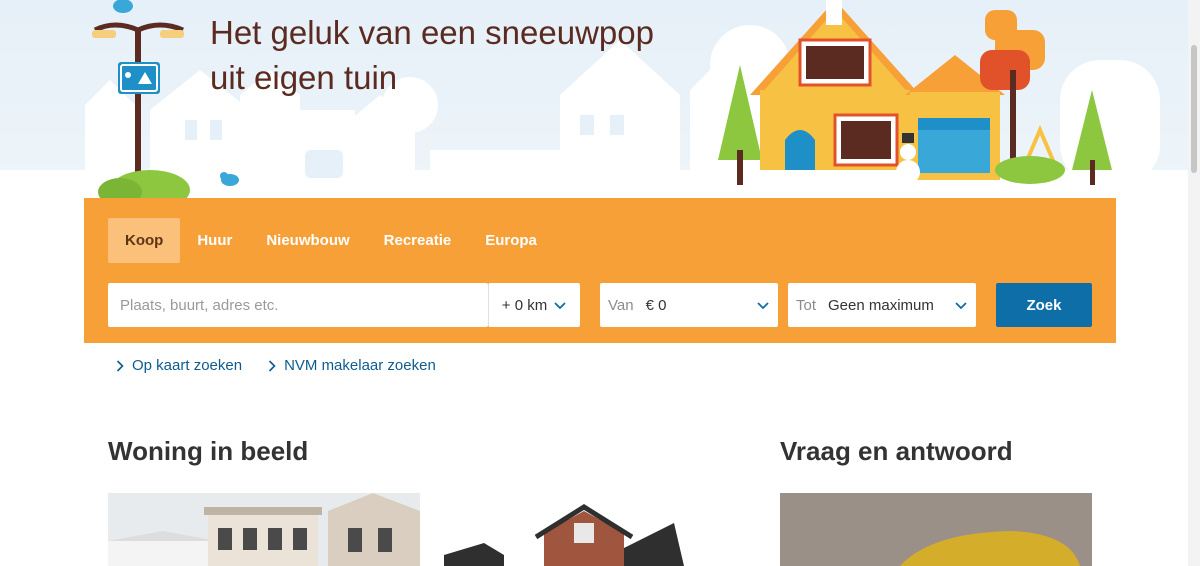 The height and width of the screenshot is (566, 1200). I want to click on location-search-input, so click(298, 305).